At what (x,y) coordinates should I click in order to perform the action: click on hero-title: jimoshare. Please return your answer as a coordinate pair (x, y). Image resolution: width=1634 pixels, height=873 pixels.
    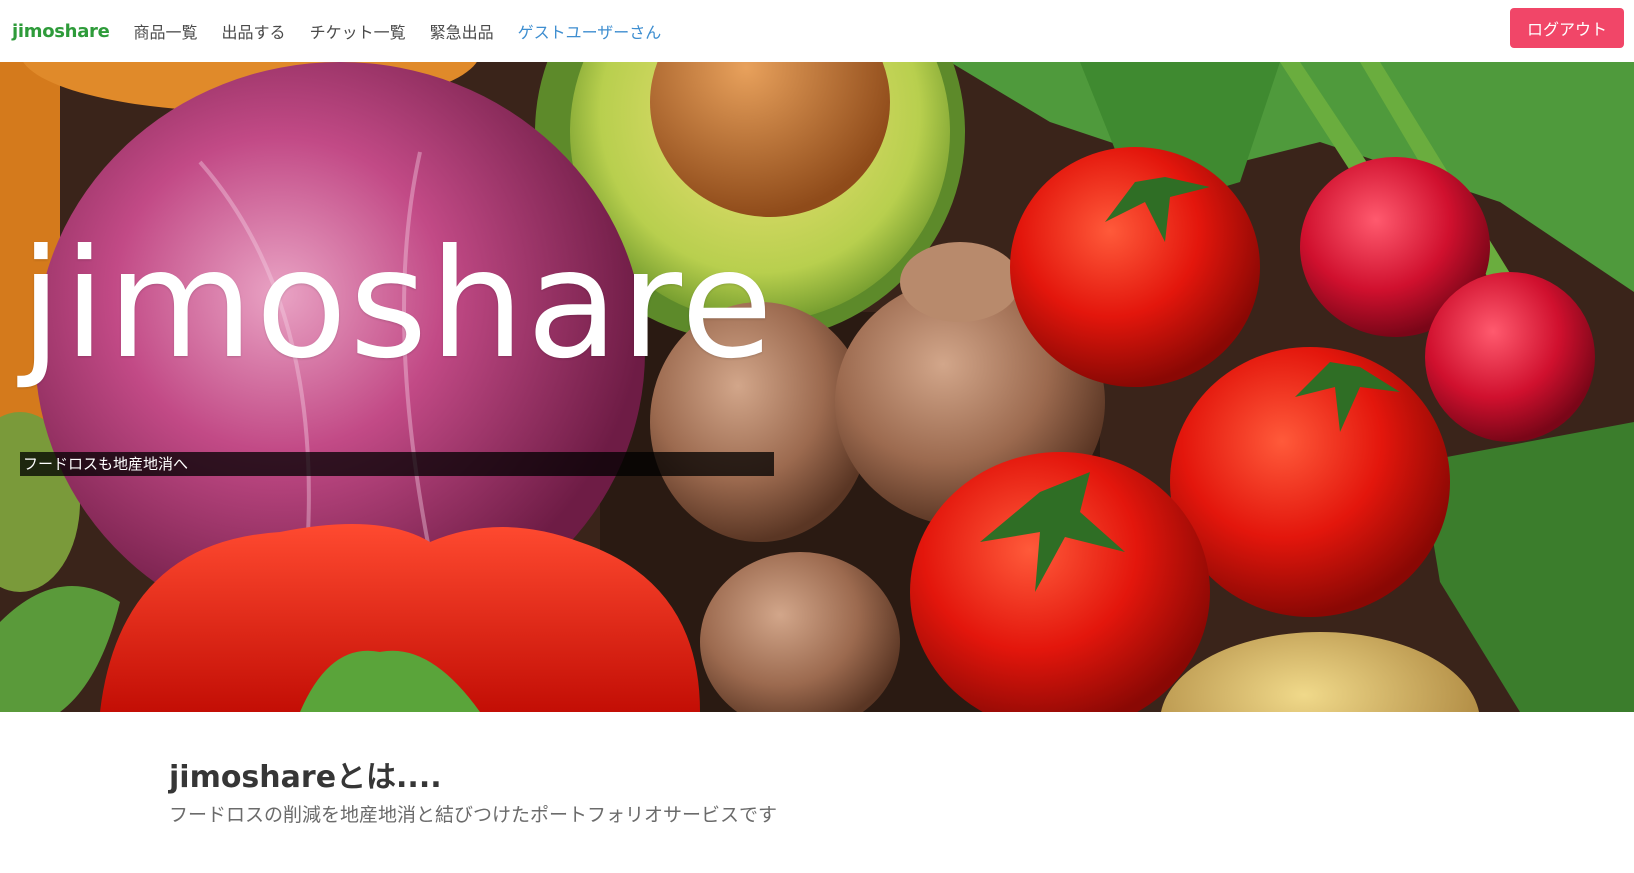
    Looking at the image, I should click on (398, 305).